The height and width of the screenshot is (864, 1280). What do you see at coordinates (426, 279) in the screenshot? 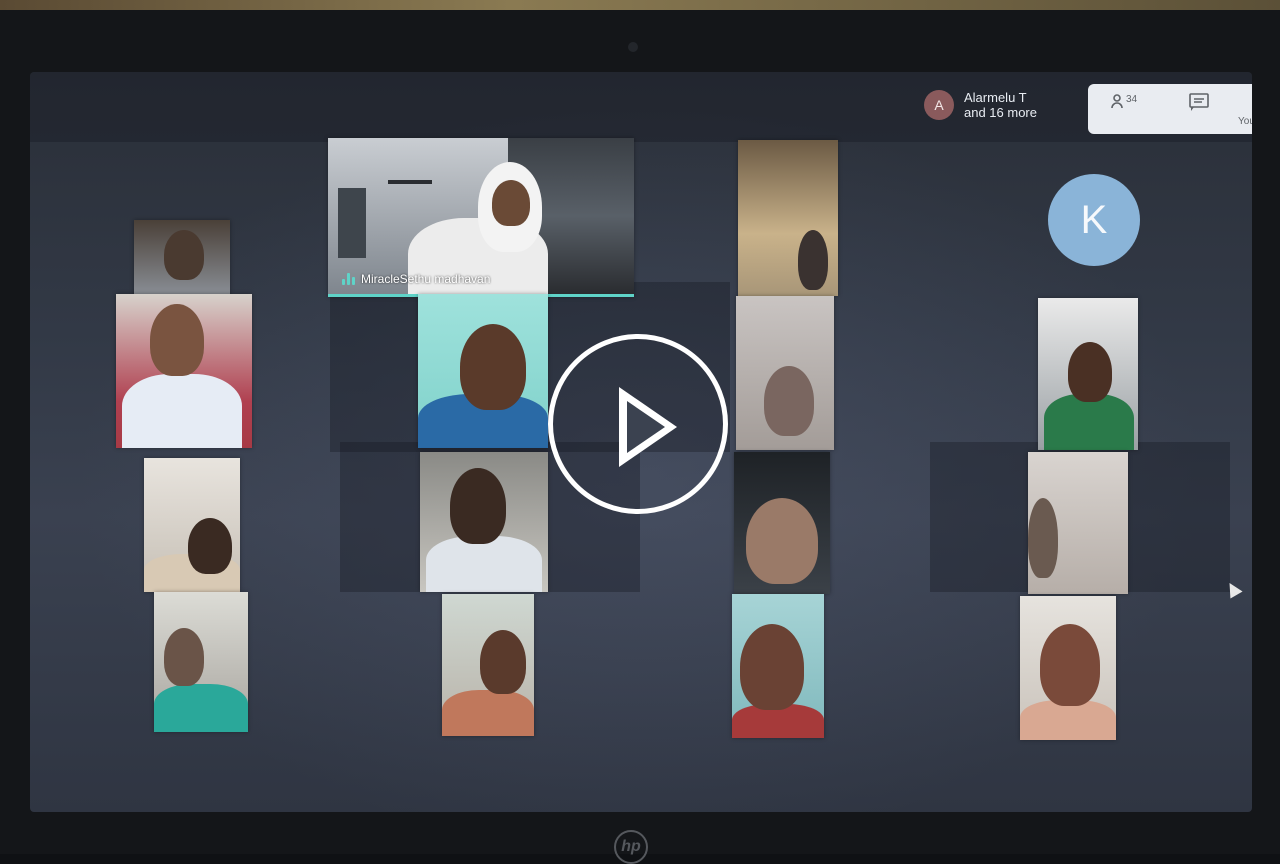
I see `speaker-name: MiracleSethu madhavan` at bounding box center [426, 279].